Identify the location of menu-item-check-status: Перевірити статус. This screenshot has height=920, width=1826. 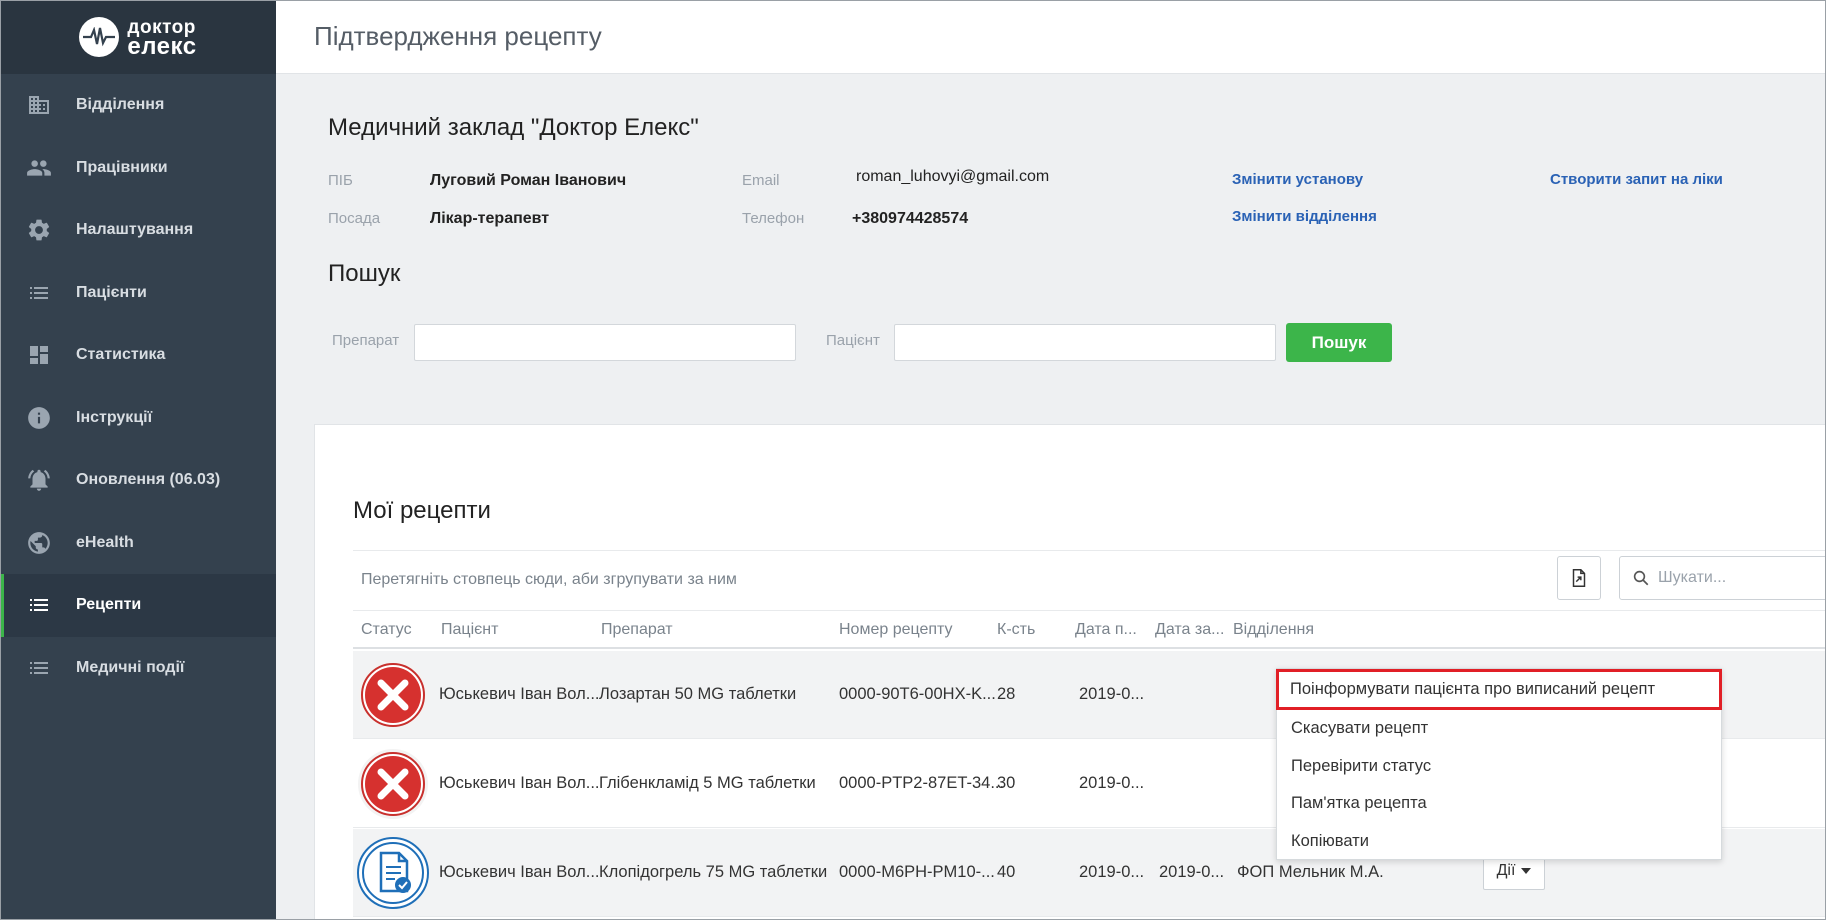
(1499, 767).